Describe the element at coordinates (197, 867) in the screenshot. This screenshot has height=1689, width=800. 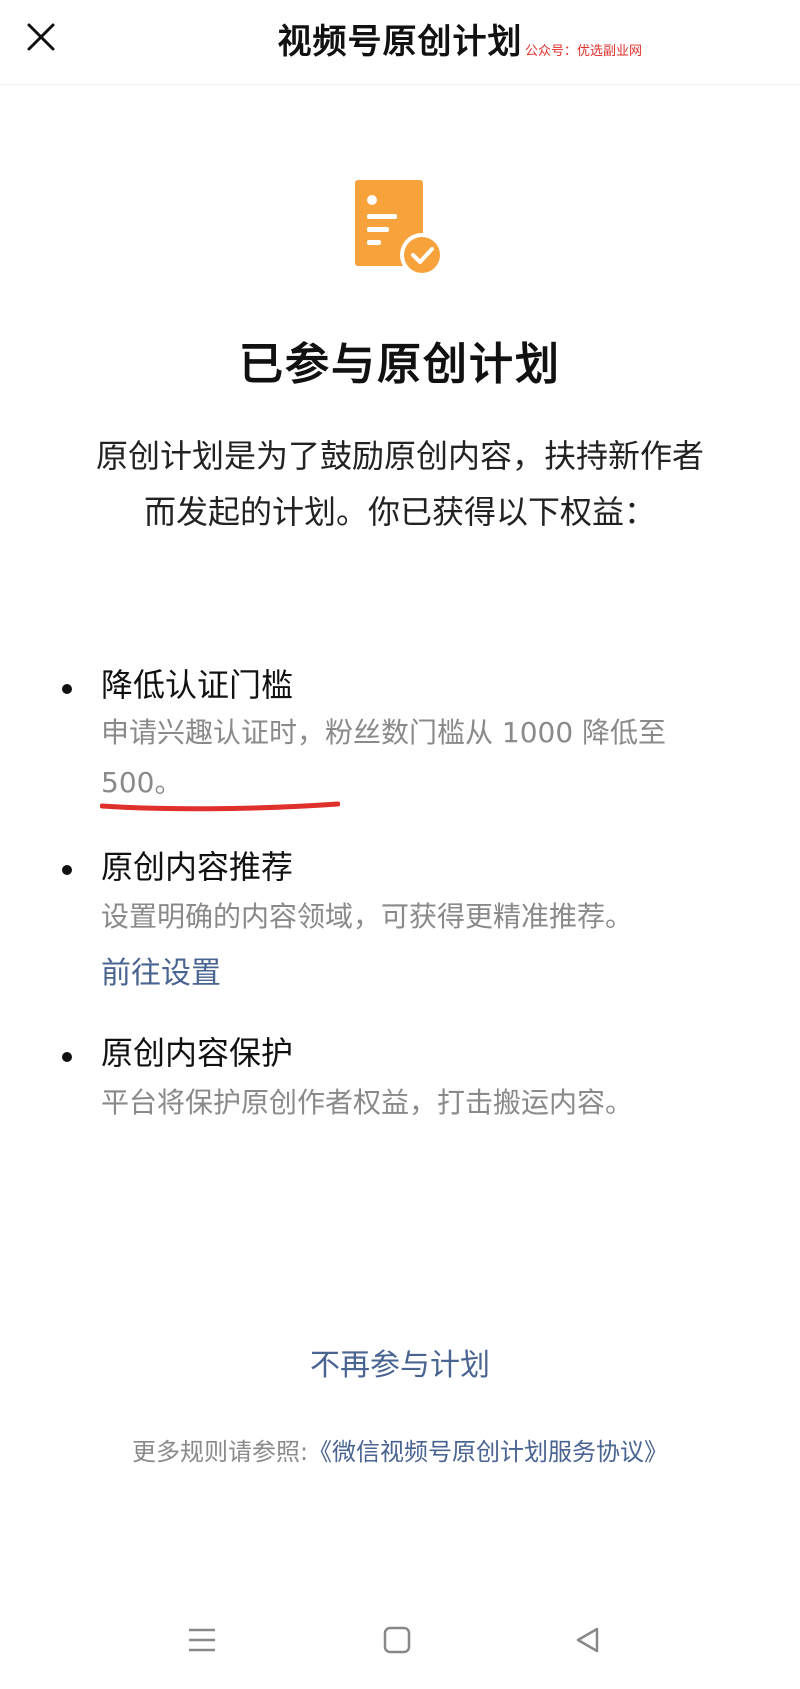
I see `benefit-title: 原创内容推荐` at that location.